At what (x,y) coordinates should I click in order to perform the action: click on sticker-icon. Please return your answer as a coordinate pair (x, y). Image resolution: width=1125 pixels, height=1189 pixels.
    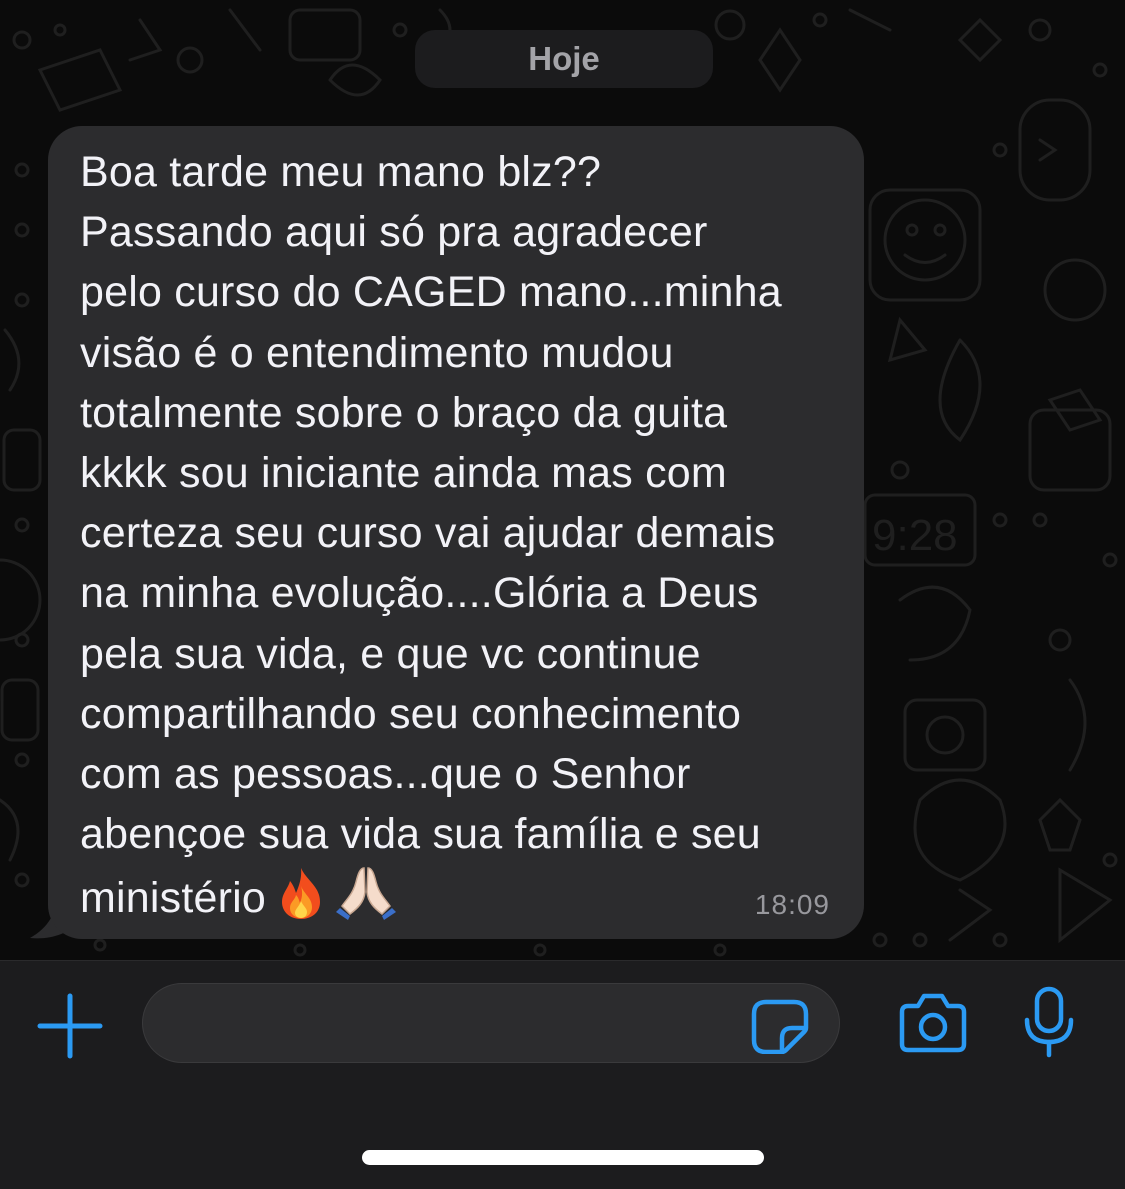
    Looking at the image, I should click on (780, 1027).